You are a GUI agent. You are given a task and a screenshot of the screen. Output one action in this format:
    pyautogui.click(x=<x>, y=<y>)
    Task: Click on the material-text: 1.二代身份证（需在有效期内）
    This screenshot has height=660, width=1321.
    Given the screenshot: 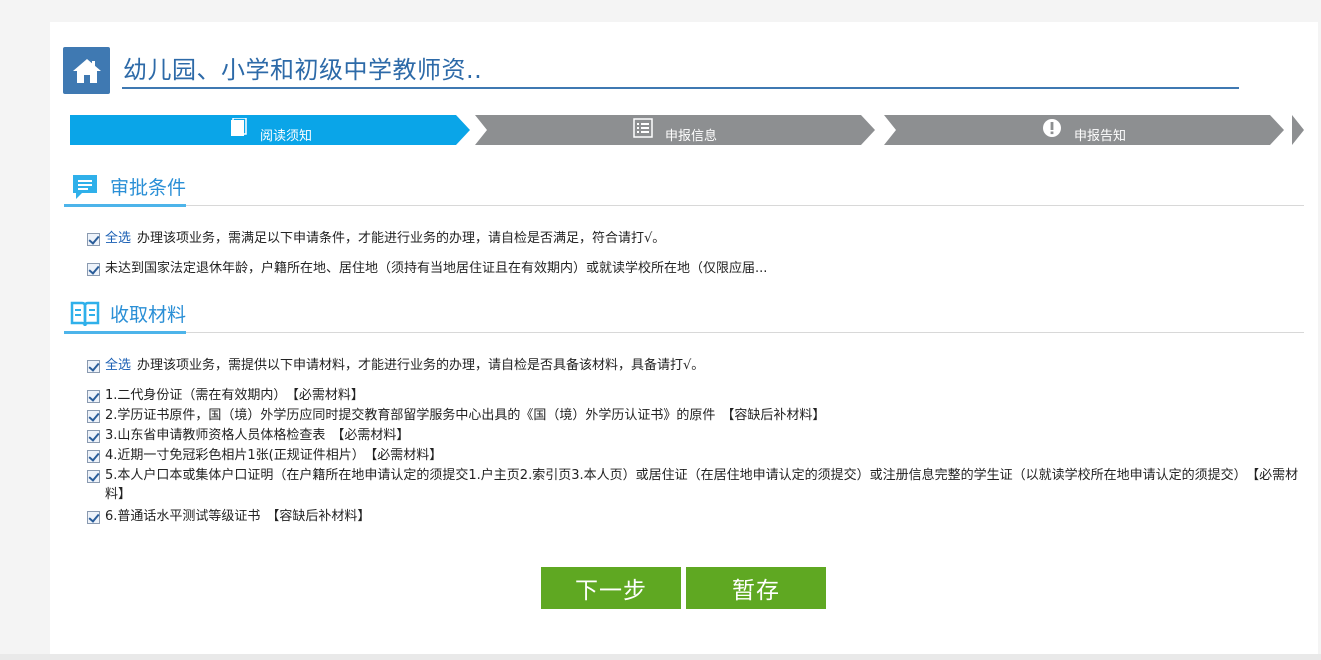 What is the action you would take?
    pyautogui.click(x=196, y=395)
    